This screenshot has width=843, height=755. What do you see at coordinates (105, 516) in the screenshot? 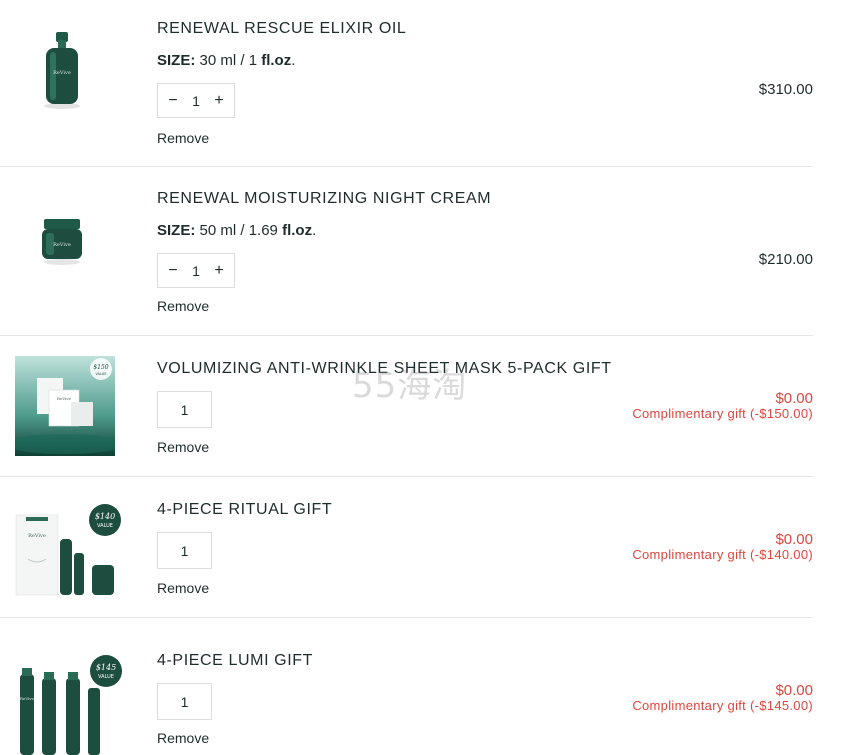
I see `value-badge: $140` at bounding box center [105, 516].